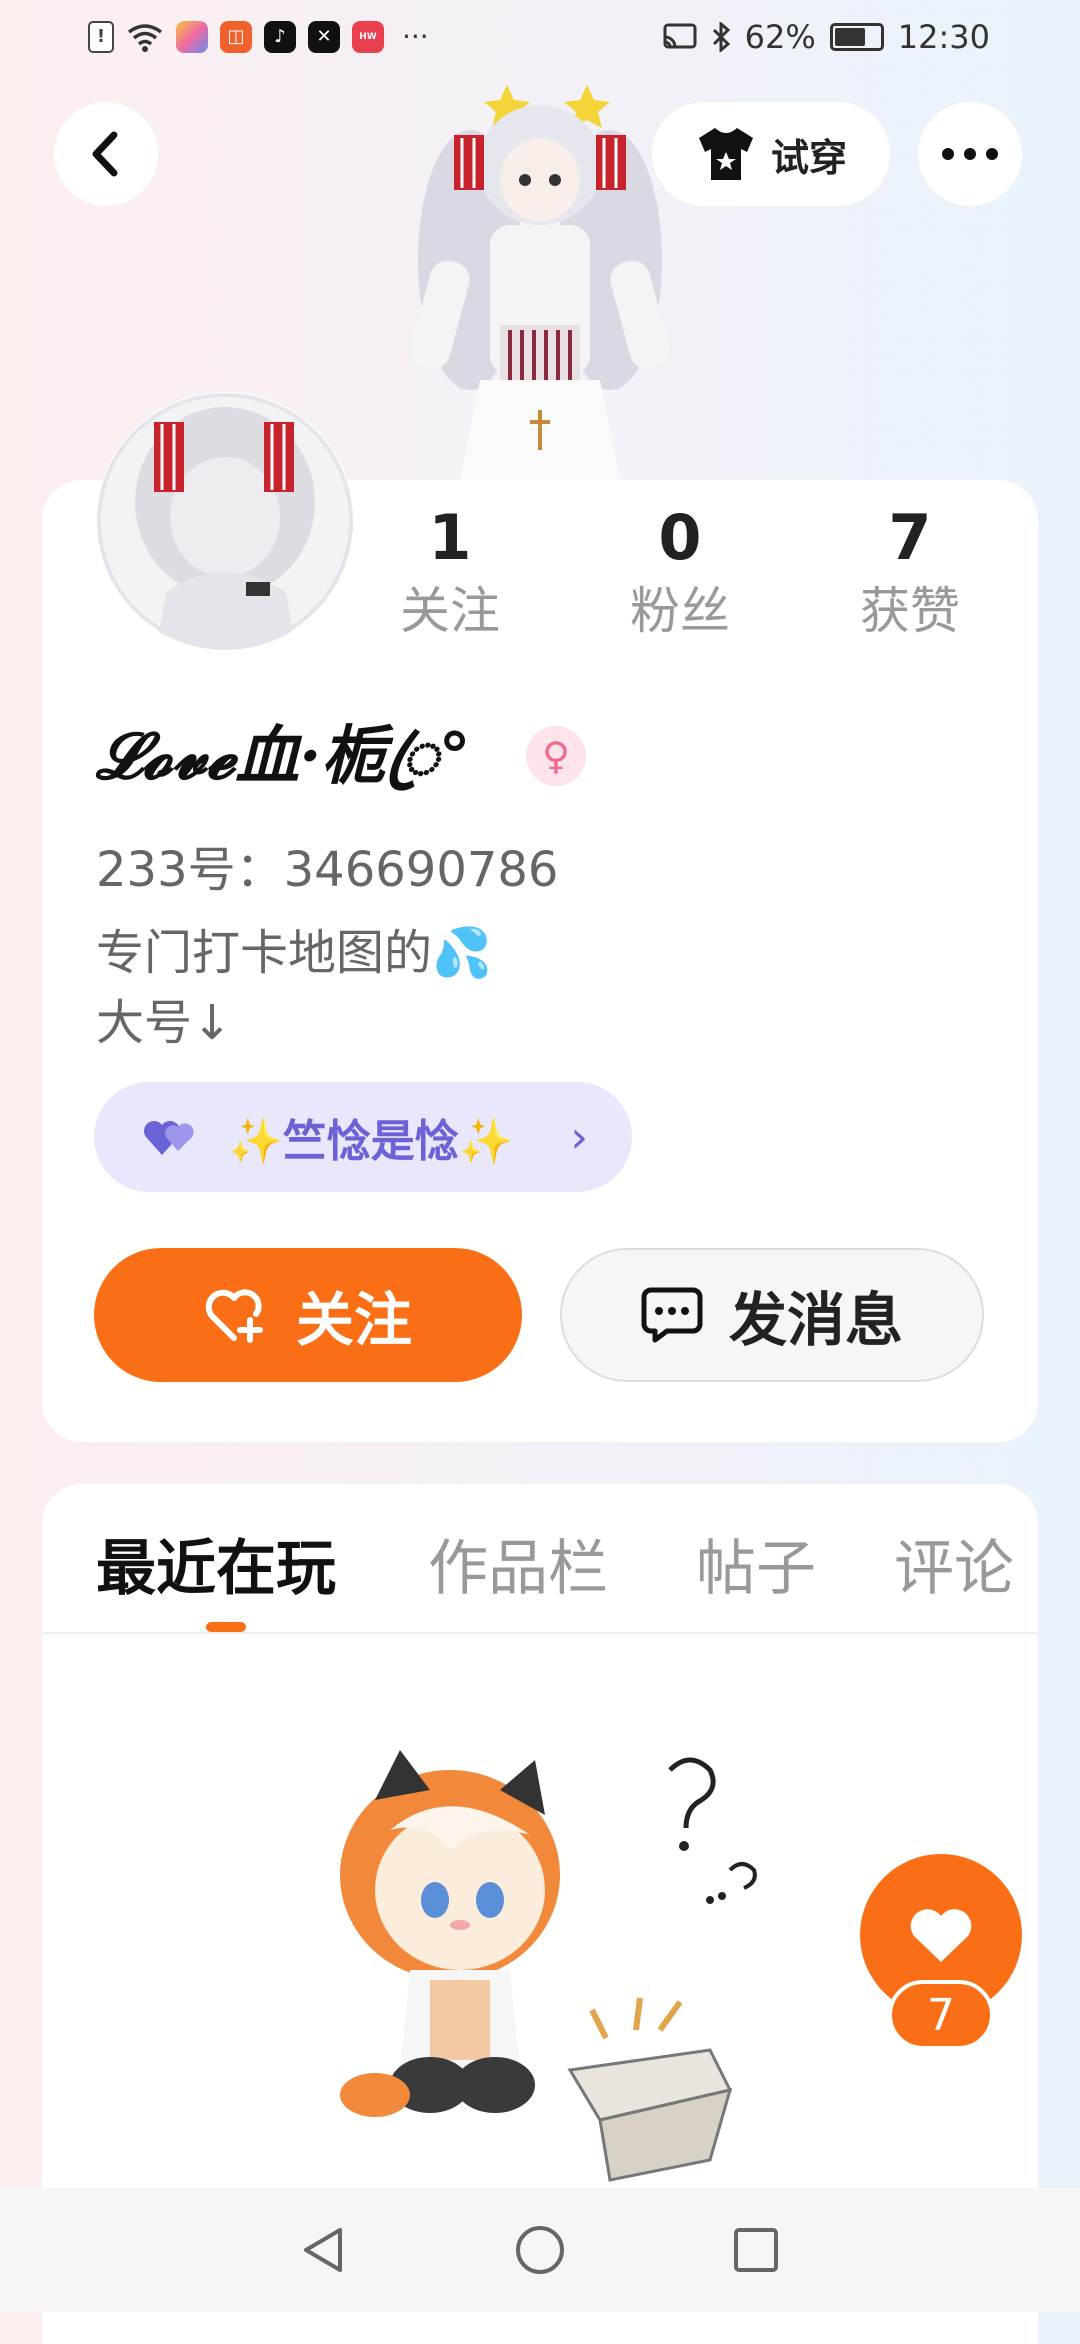 Image resolution: width=1080 pixels, height=2344 pixels. What do you see at coordinates (756, 2250) in the screenshot?
I see `nav-recents-icon` at bounding box center [756, 2250].